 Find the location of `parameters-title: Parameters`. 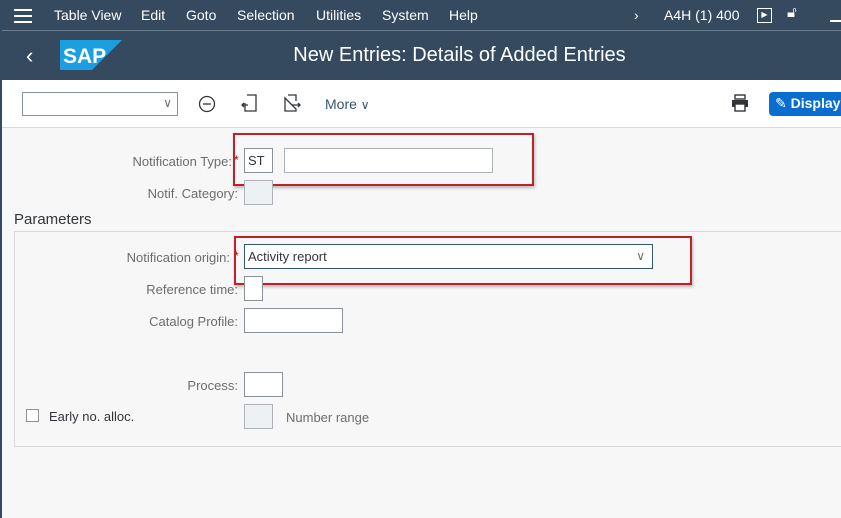

parameters-title: Parameters is located at coordinates (53, 219).